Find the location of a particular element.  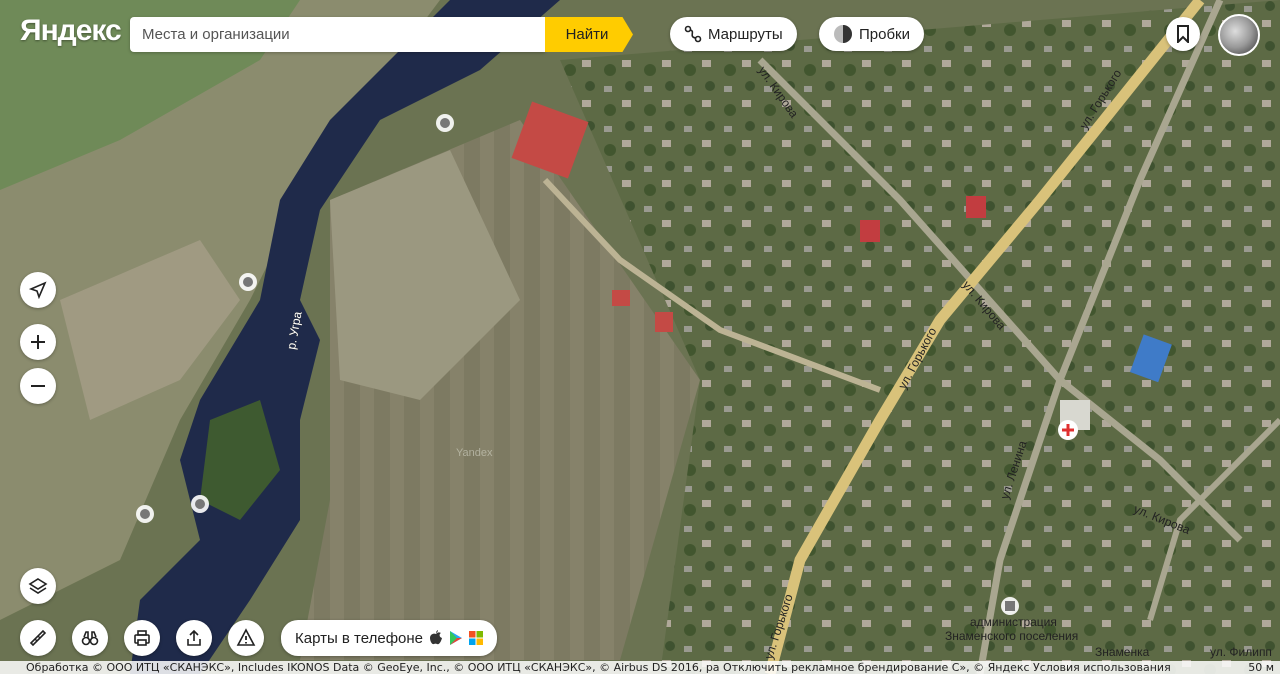

layers-button is located at coordinates (38, 586).